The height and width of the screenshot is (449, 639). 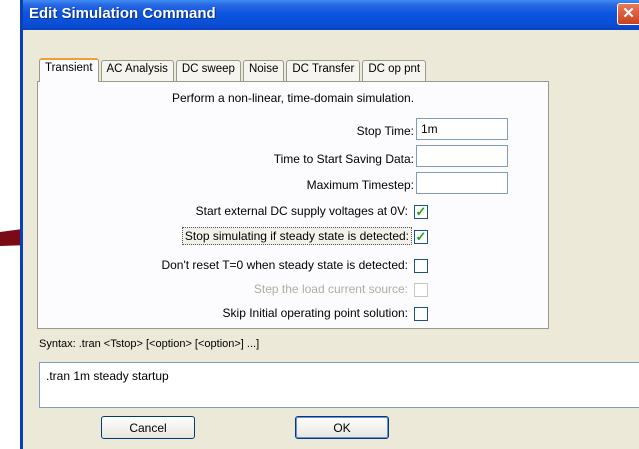 I want to click on stop-time-input: 1m, so click(x=462, y=129).